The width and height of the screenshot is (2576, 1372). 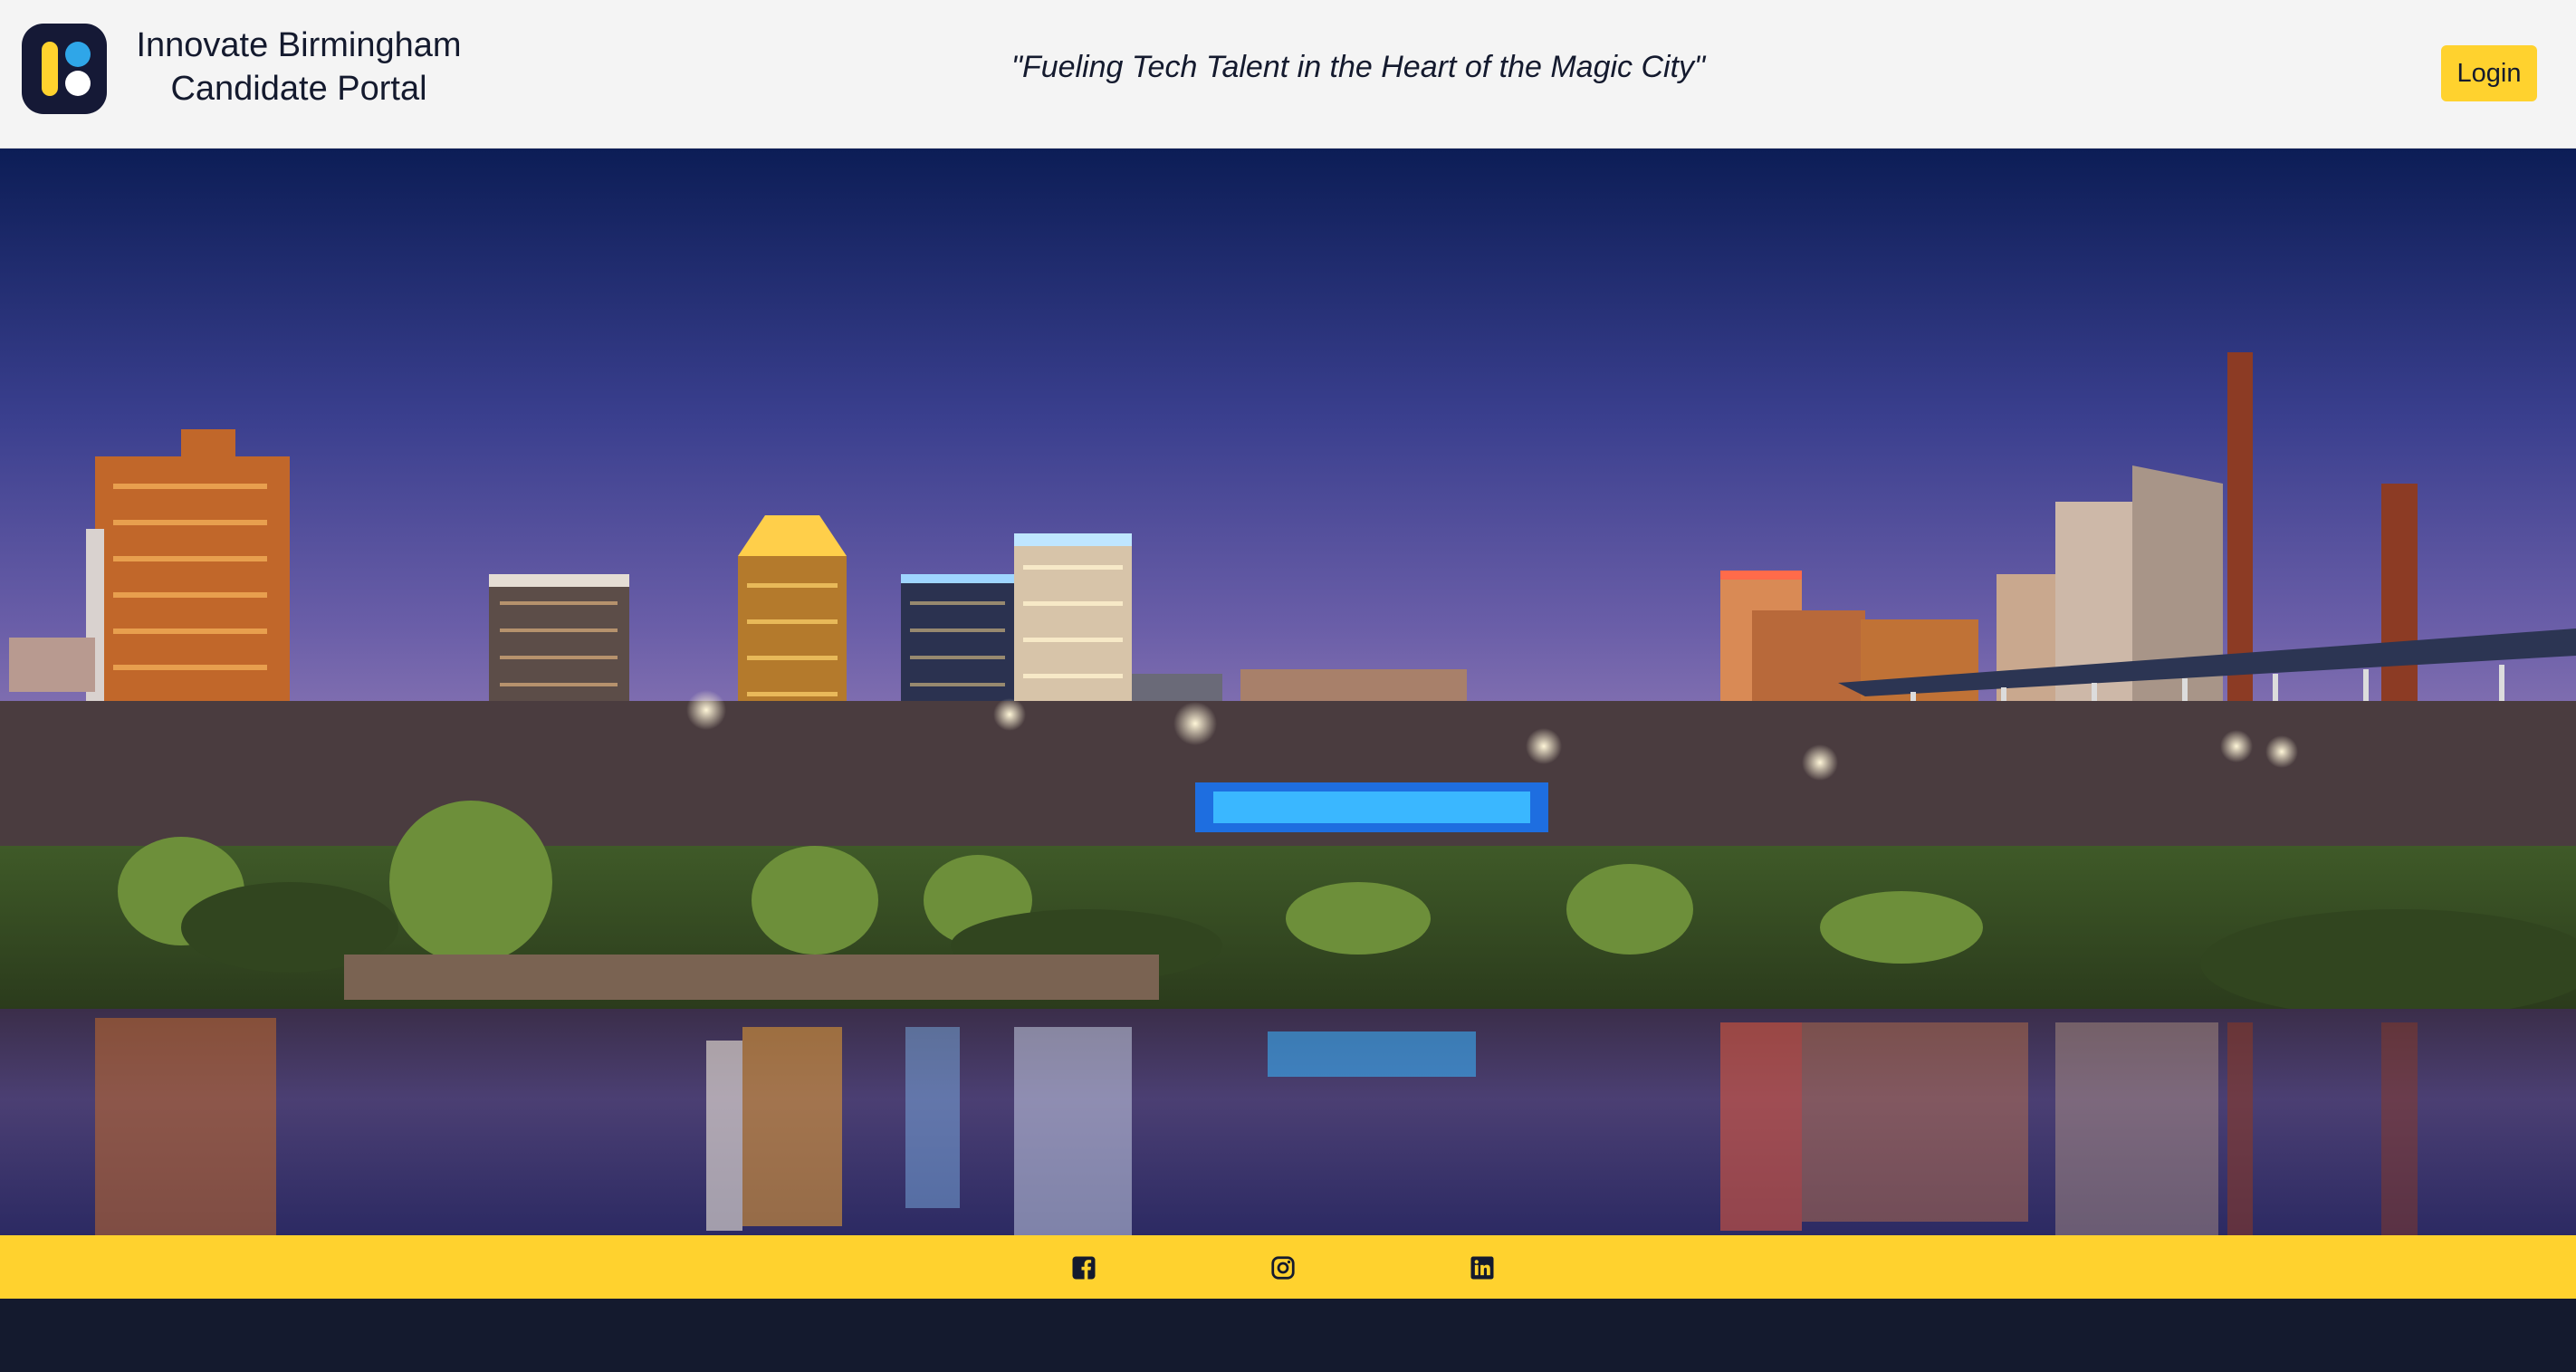 I want to click on brand-title: Innovate Birmingham Candidate Portal, so click(x=299, y=67).